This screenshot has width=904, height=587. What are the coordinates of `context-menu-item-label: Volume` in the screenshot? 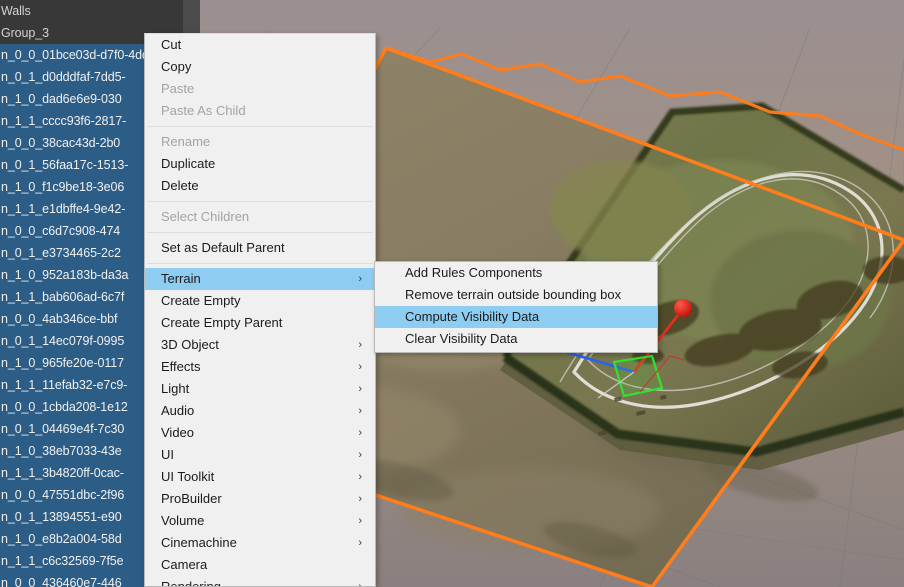 It's located at (183, 520).